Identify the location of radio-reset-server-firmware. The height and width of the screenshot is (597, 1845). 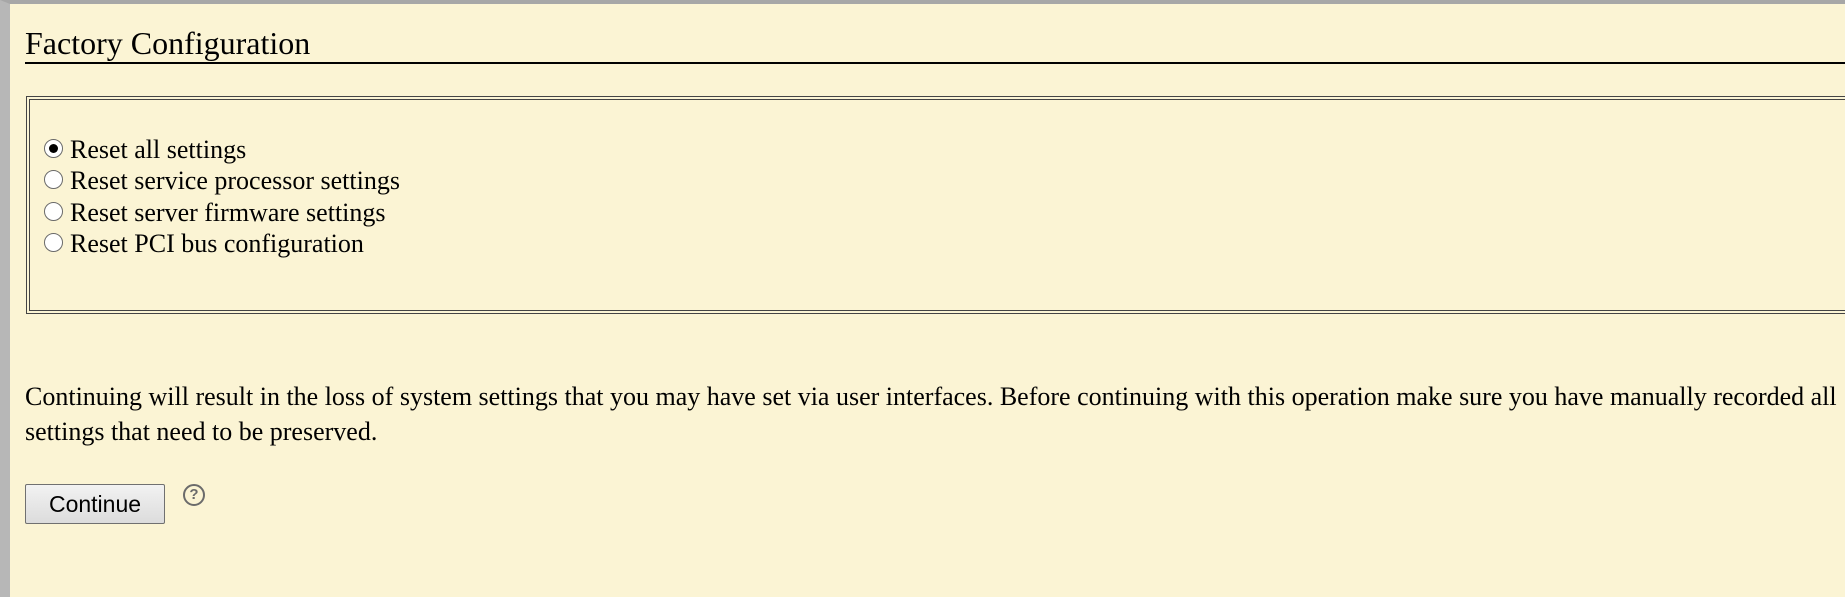
(53, 211).